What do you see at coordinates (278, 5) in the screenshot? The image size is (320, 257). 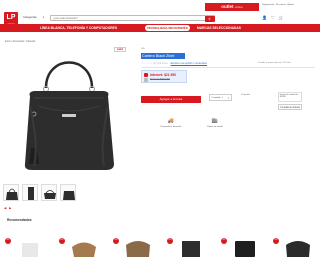 I see `top-links: Seguimiento · Mi cuenta · Ayuda` at bounding box center [278, 5].